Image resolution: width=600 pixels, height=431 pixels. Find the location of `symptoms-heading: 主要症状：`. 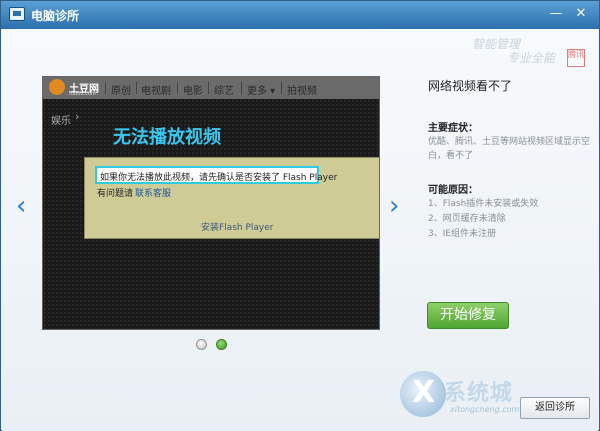

symptoms-heading: 主要症状： is located at coordinates (453, 128).